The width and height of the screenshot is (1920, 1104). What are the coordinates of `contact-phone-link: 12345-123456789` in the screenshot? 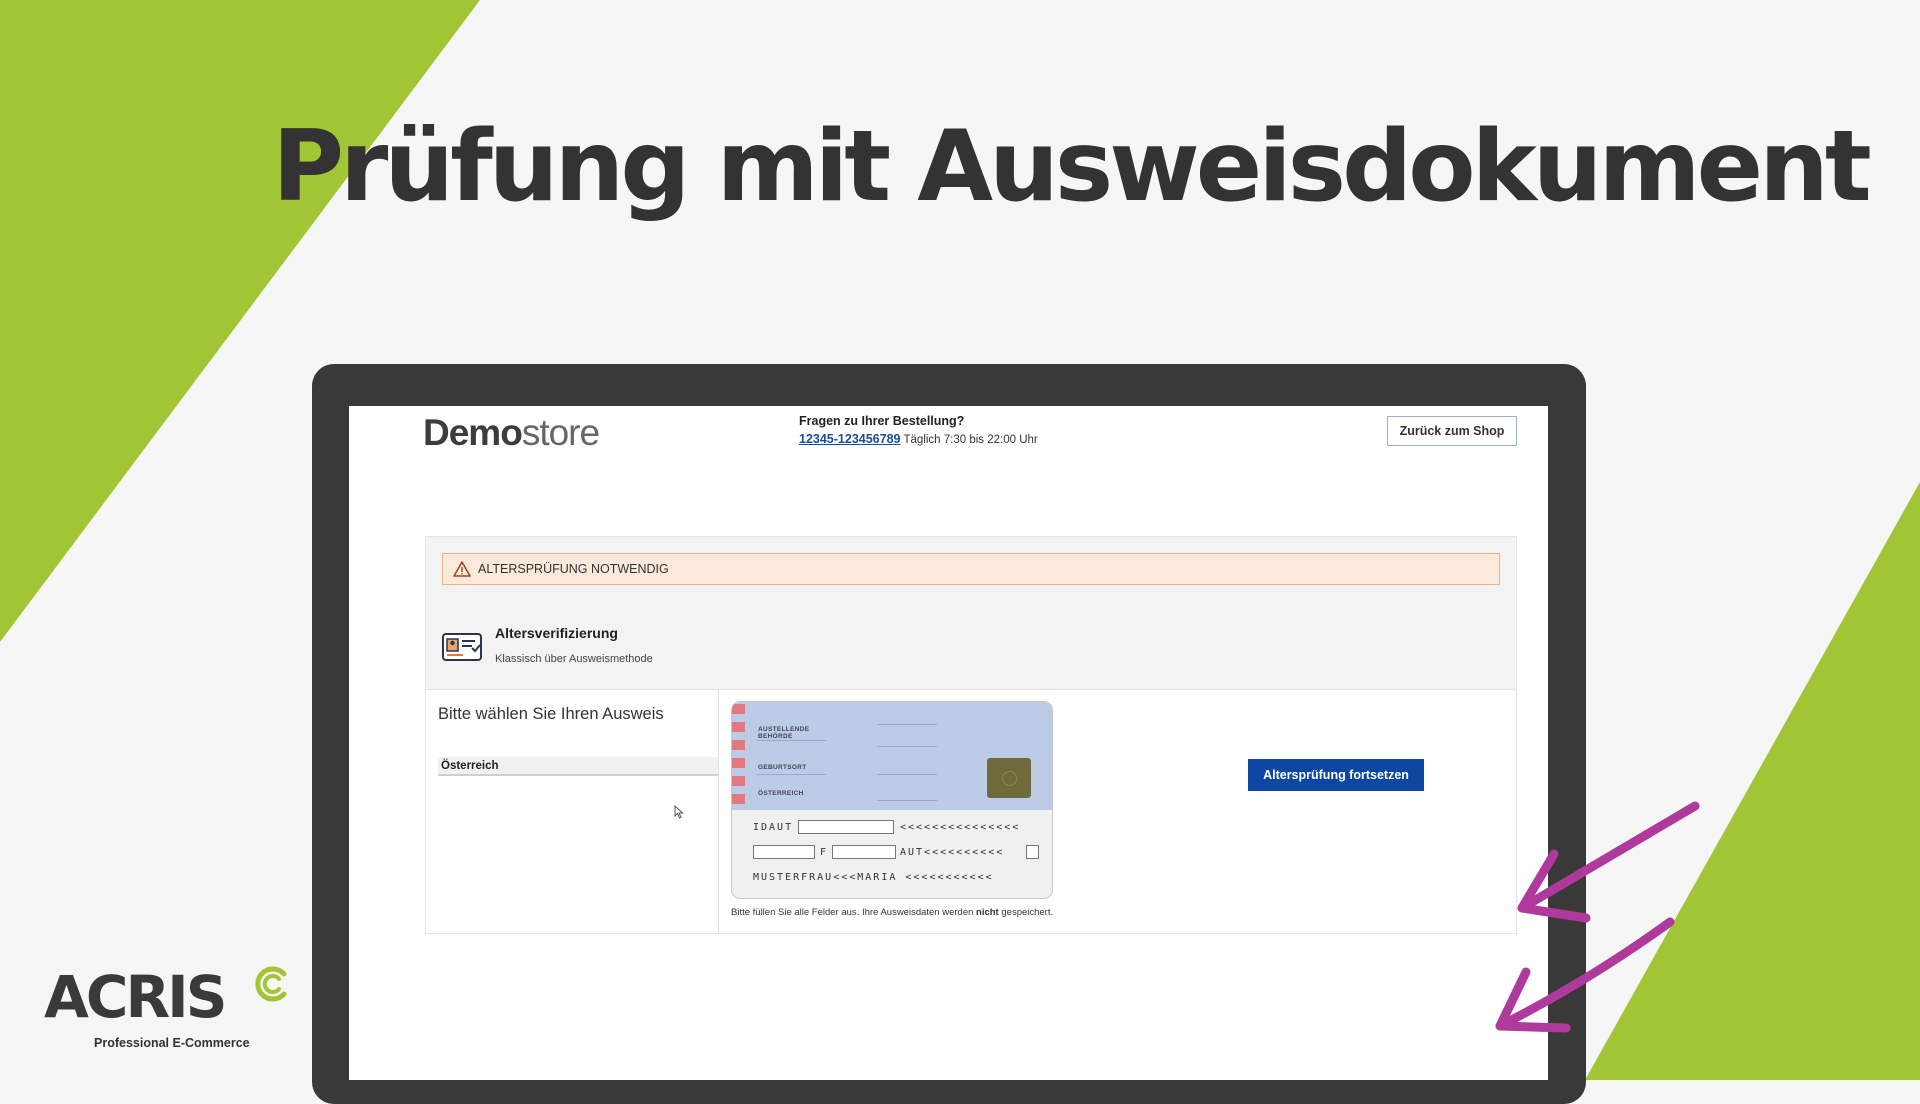 It's located at (850, 439).